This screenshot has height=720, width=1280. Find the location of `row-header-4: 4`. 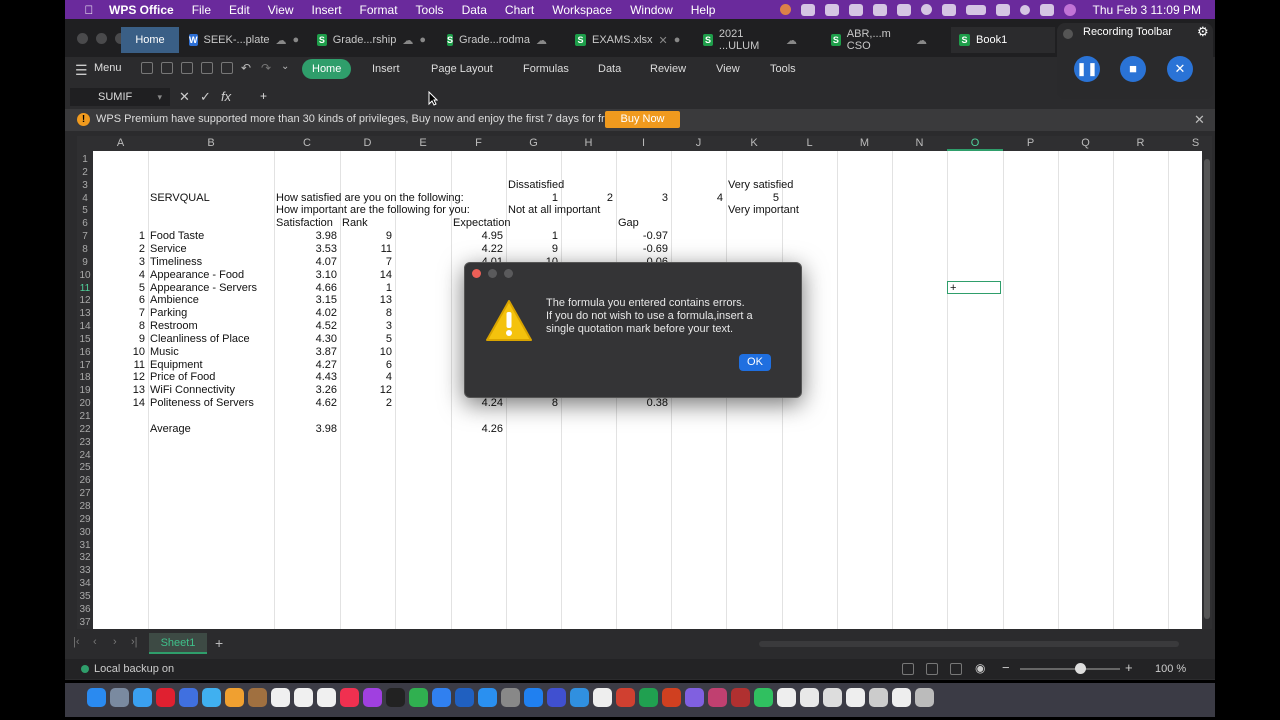

row-header-4: 4 is located at coordinates (85, 198).